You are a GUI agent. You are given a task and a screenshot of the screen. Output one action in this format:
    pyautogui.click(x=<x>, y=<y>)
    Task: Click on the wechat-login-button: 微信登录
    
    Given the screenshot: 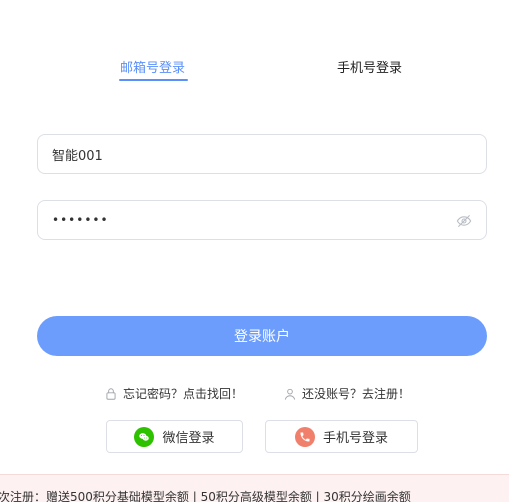 What is the action you would take?
    pyautogui.click(x=174, y=436)
    